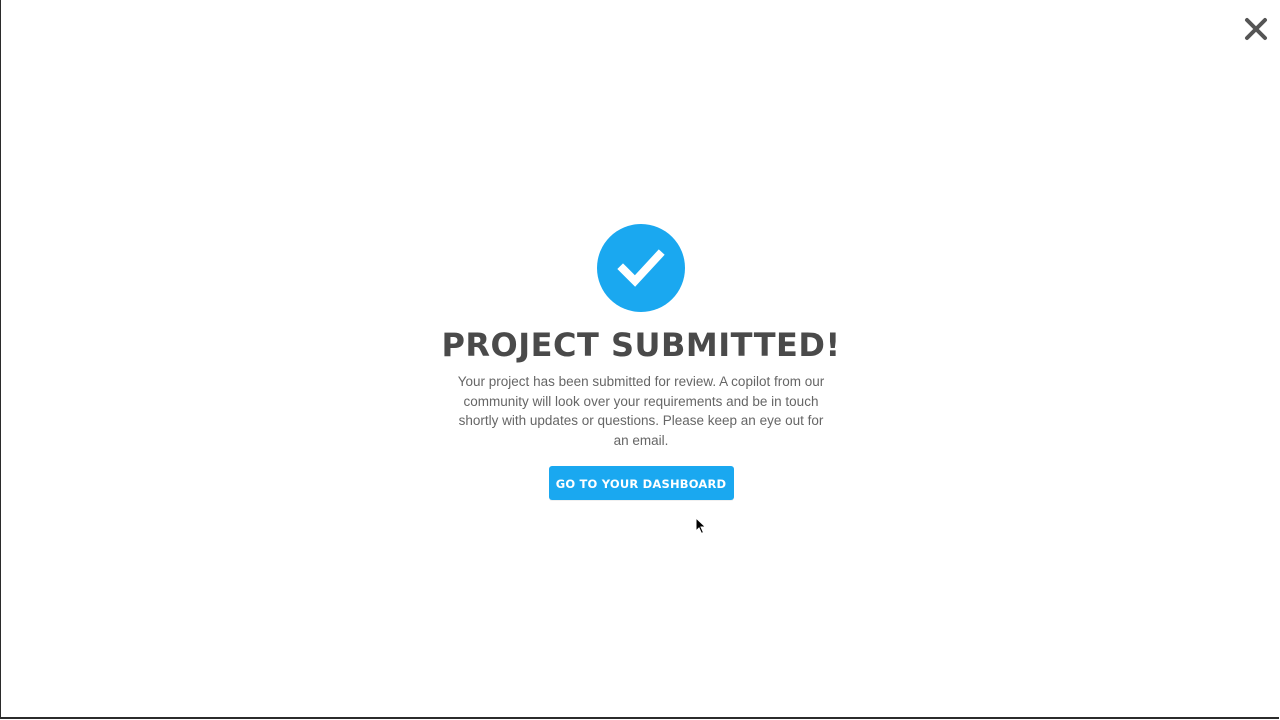  I want to click on close-button, so click(1256, 29).